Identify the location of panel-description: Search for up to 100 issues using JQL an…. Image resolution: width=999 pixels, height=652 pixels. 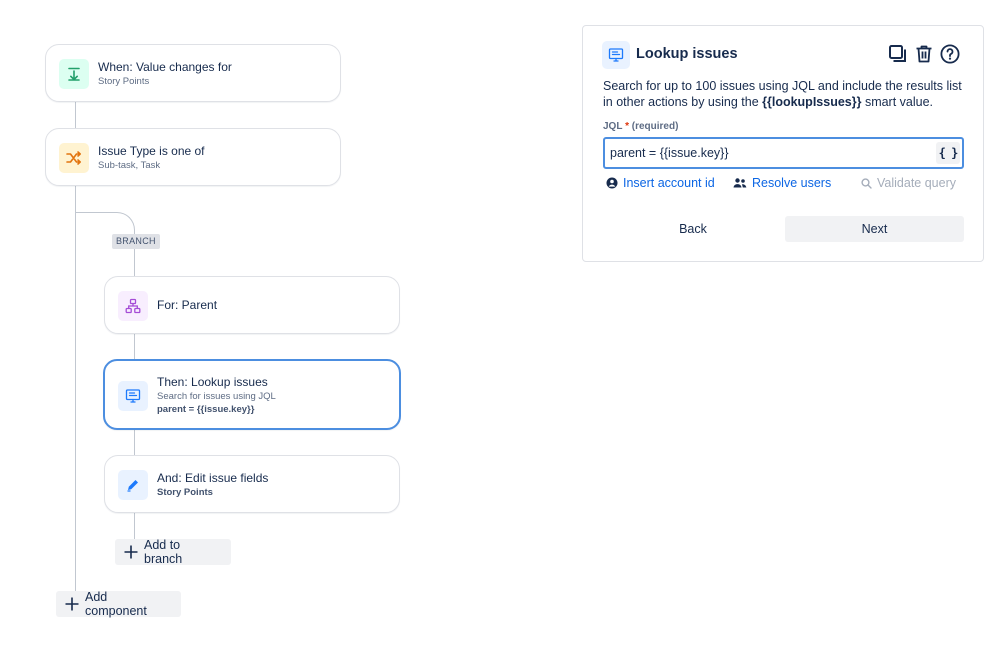
(785, 94).